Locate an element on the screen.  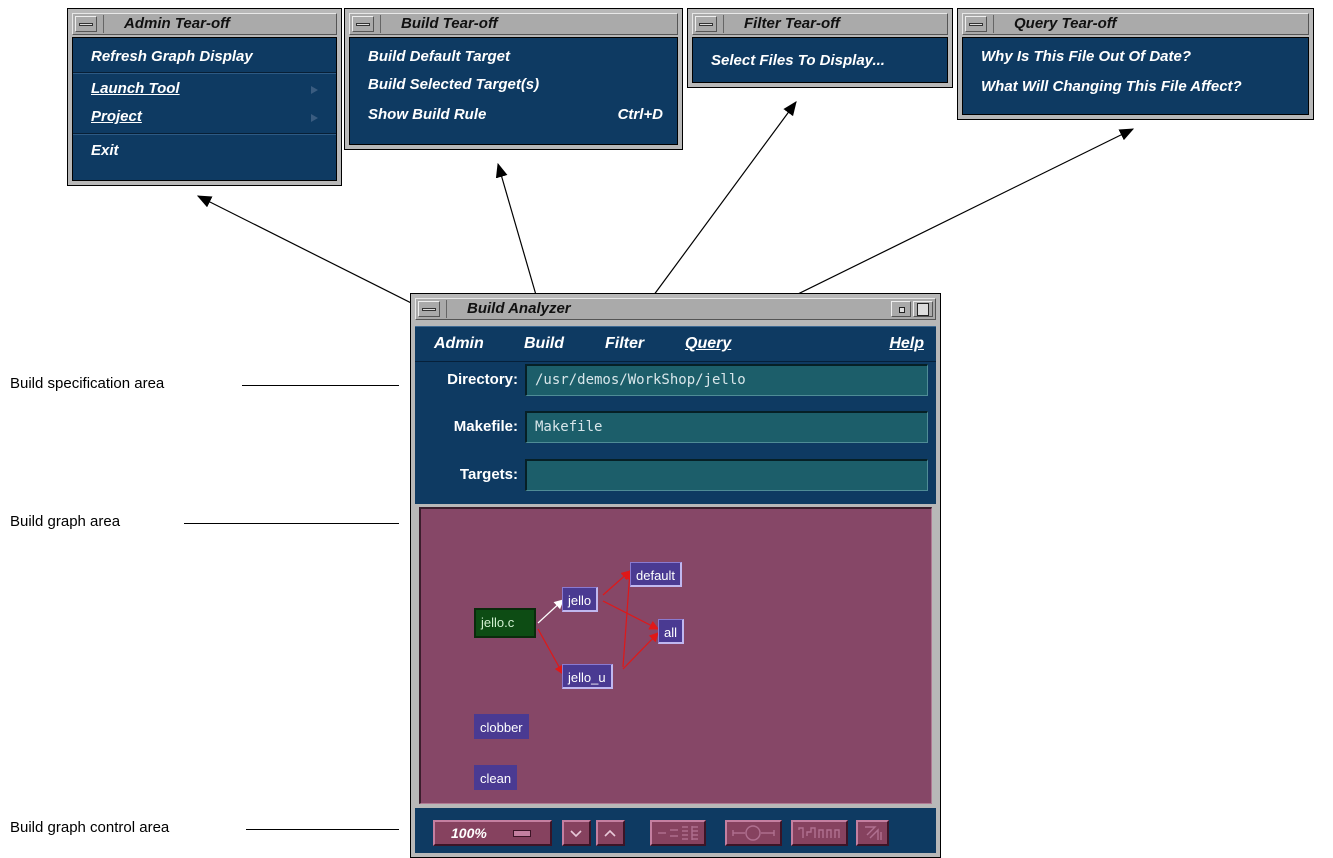
layout-button is located at coordinates (678, 833).